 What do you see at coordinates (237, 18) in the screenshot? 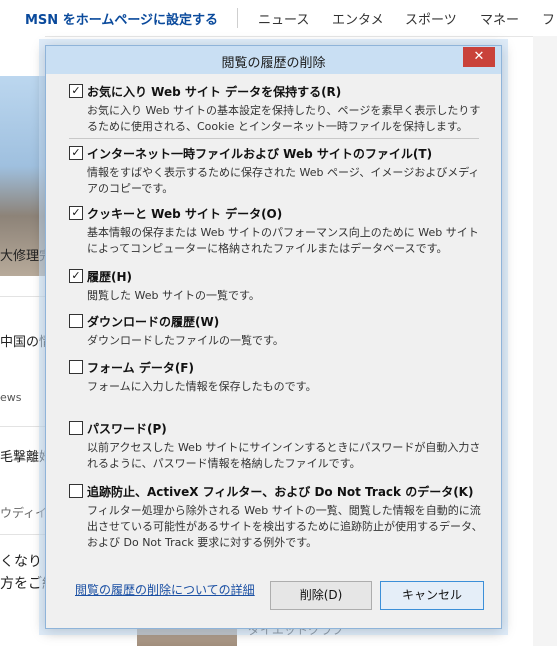
I see `nav-divider` at bounding box center [237, 18].